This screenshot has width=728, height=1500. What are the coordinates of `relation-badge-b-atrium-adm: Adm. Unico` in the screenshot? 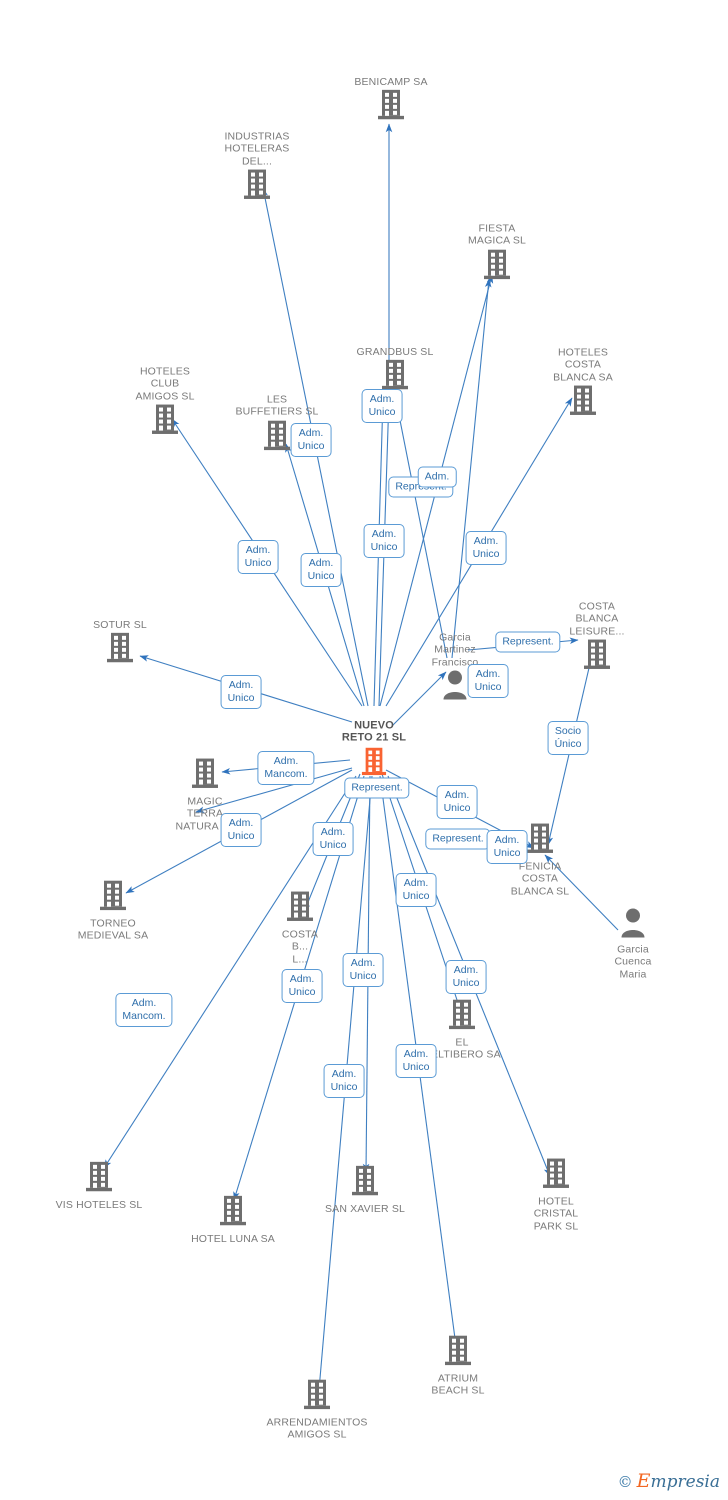 It's located at (416, 1061).